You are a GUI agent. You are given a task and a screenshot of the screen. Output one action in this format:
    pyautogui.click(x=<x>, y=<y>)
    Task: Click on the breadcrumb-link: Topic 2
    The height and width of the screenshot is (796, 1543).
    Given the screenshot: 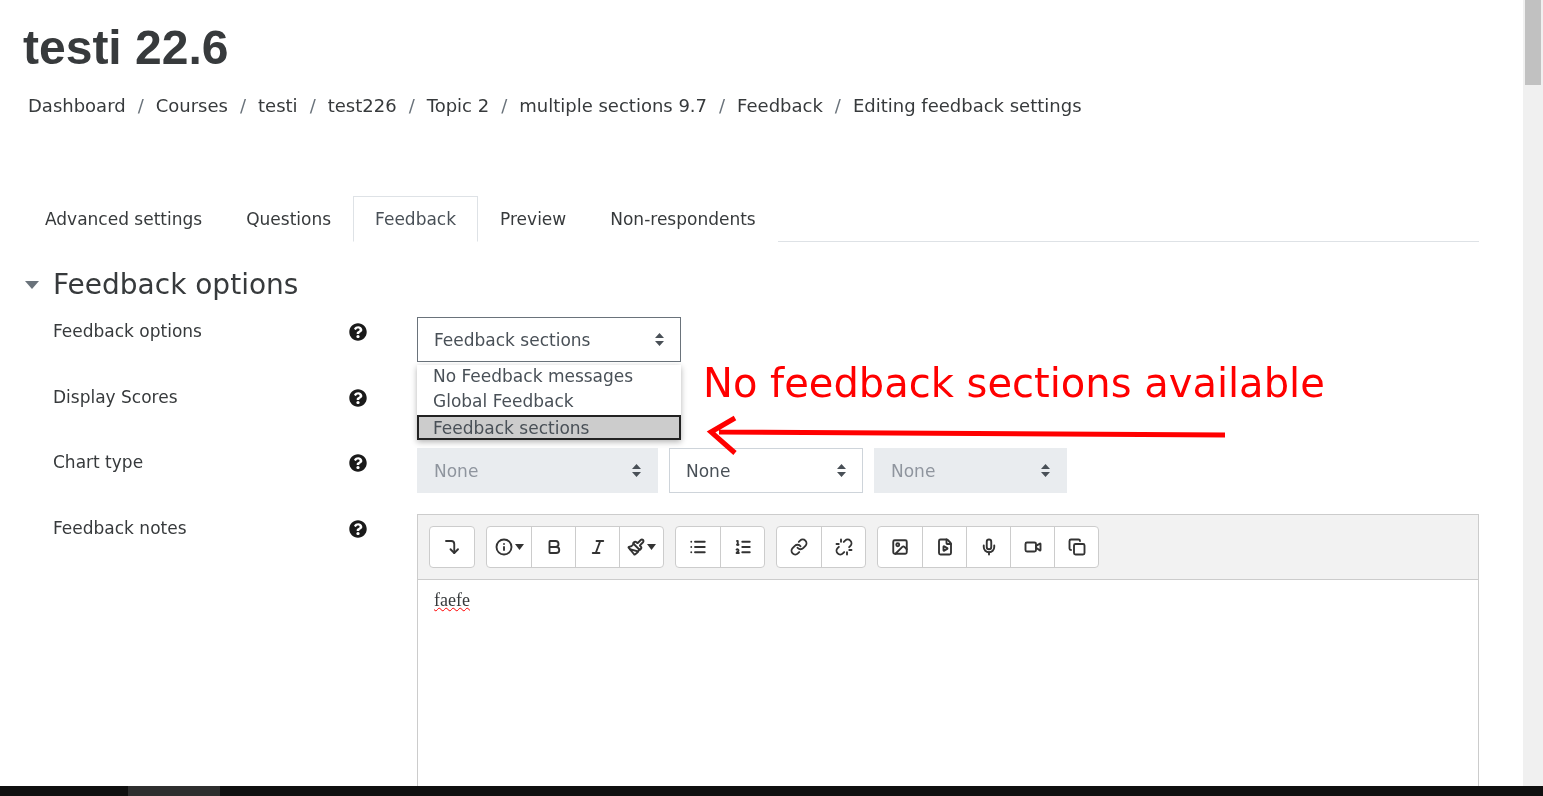 What is the action you would take?
    pyautogui.click(x=458, y=105)
    